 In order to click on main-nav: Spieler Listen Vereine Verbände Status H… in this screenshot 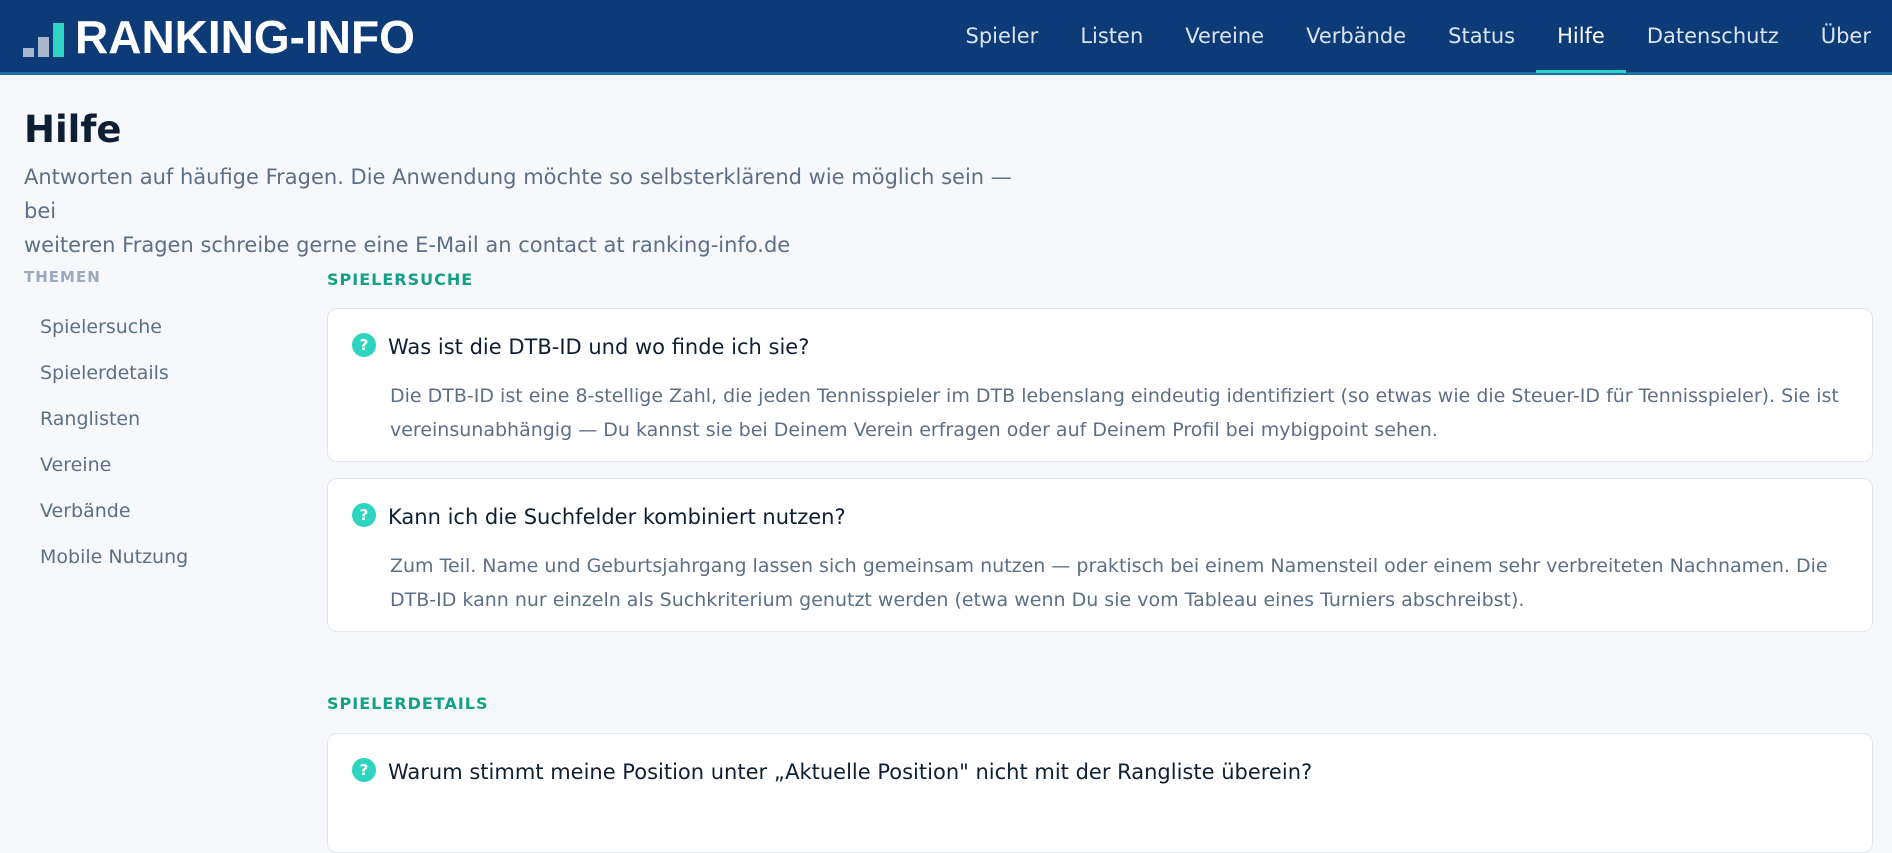, I will do `click(1418, 36)`.